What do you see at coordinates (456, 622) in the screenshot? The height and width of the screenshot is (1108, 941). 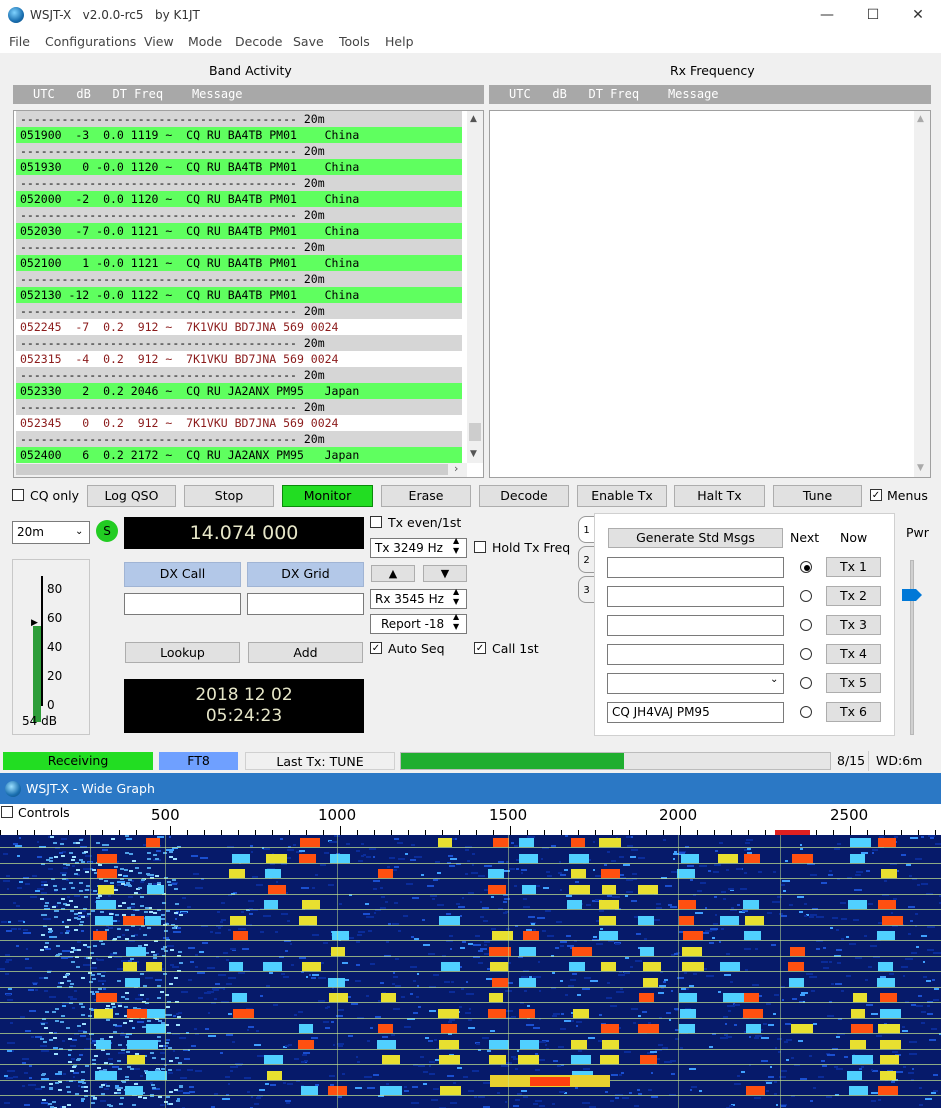 I see `report-spin-arrows-icon: ▲ ▼` at bounding box center [456, 622].